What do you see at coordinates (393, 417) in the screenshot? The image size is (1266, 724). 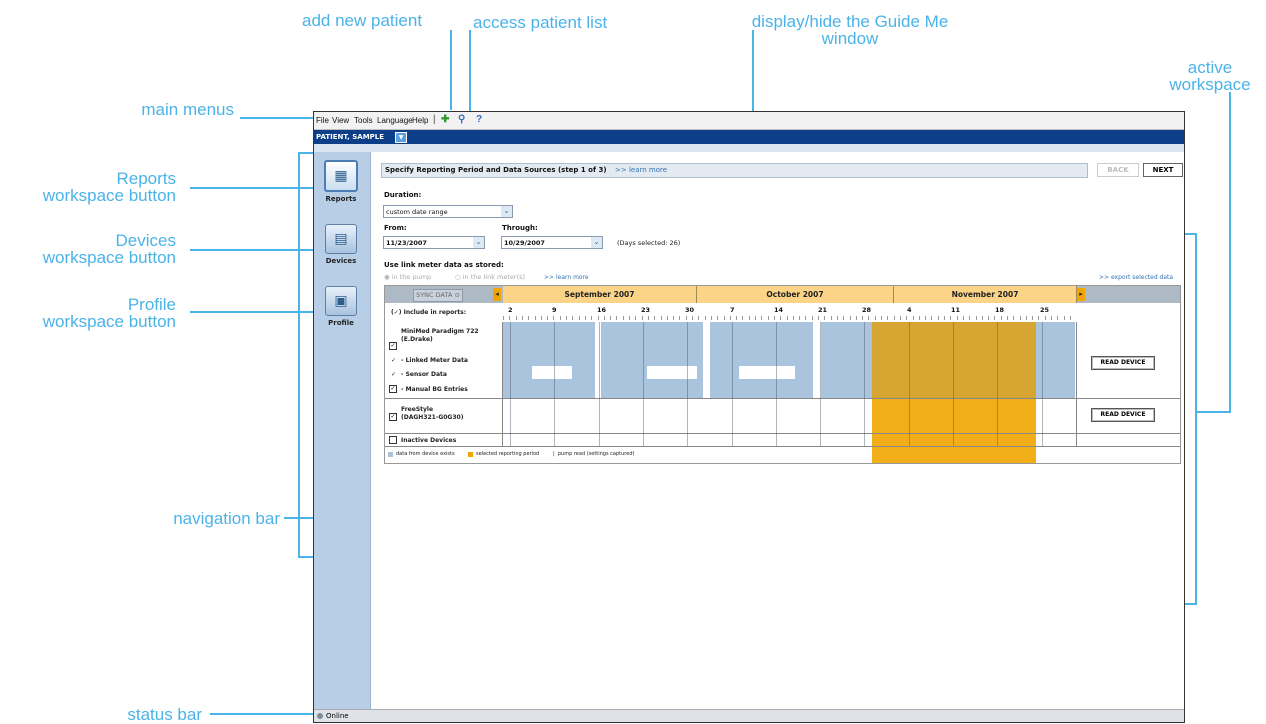 I see `device2-checkbox: ✓` at bounding box center [393, 417].